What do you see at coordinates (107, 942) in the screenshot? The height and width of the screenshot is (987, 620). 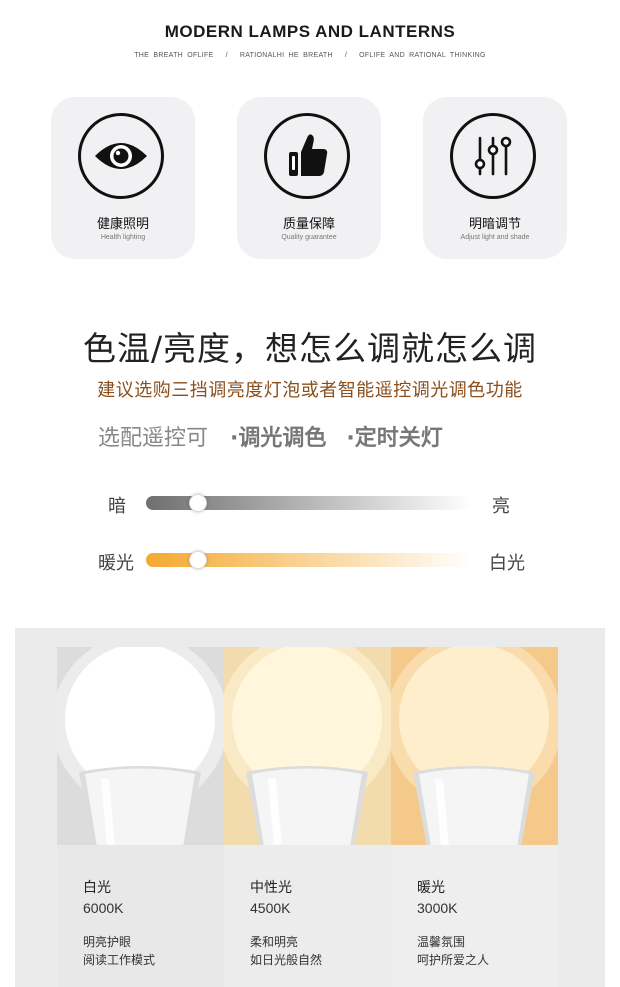 I see `bulb-description: 明亮护眼` at bounding box center [107, 942].